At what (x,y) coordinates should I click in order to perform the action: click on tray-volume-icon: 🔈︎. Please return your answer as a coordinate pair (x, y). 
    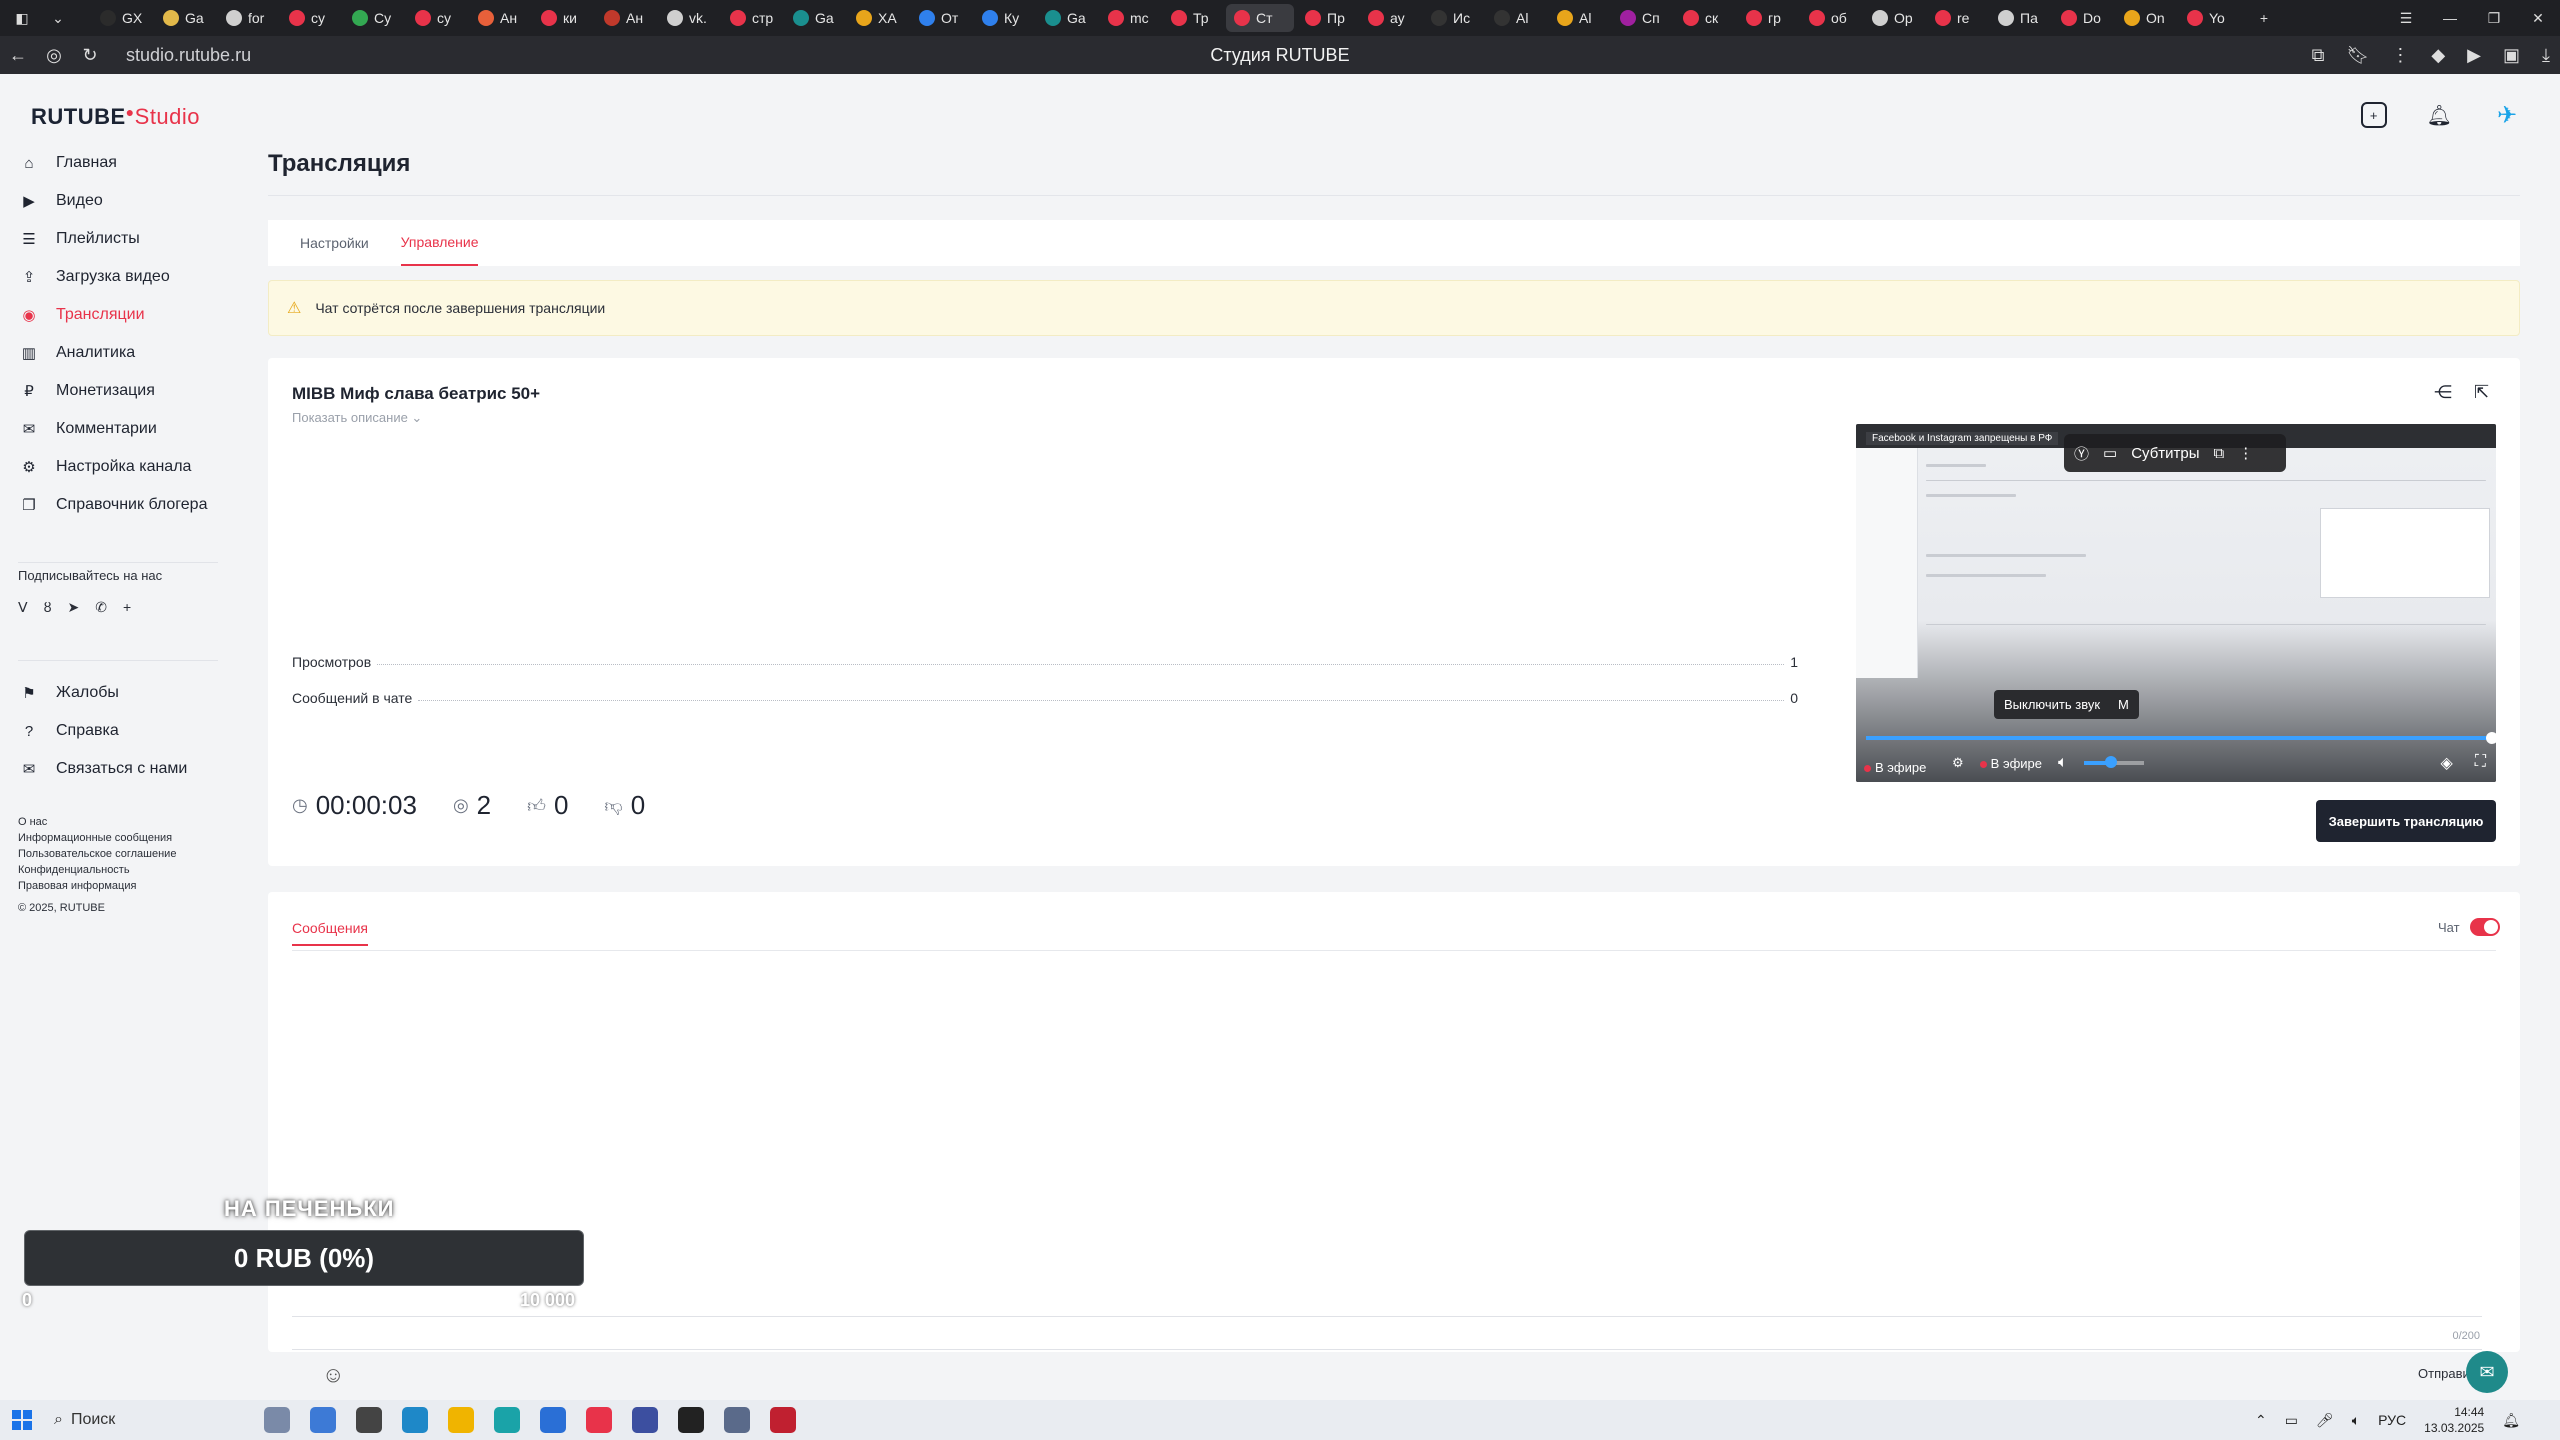
    Looking at the image, I should click on (2356, 1420).